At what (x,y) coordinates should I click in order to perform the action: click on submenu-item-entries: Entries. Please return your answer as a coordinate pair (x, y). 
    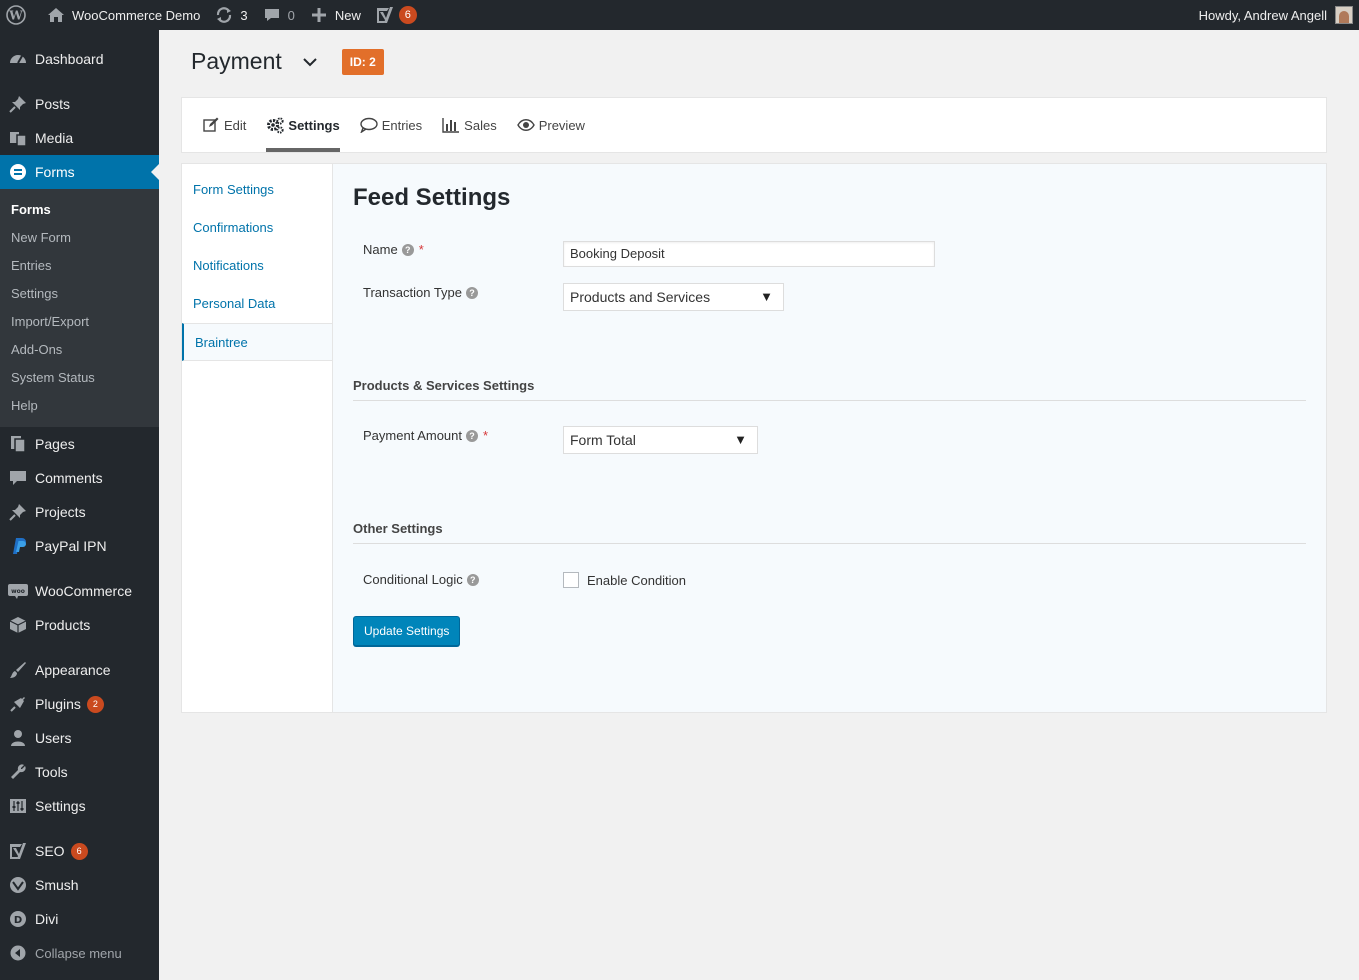
    Looking at the image, I should click on (79, 266).